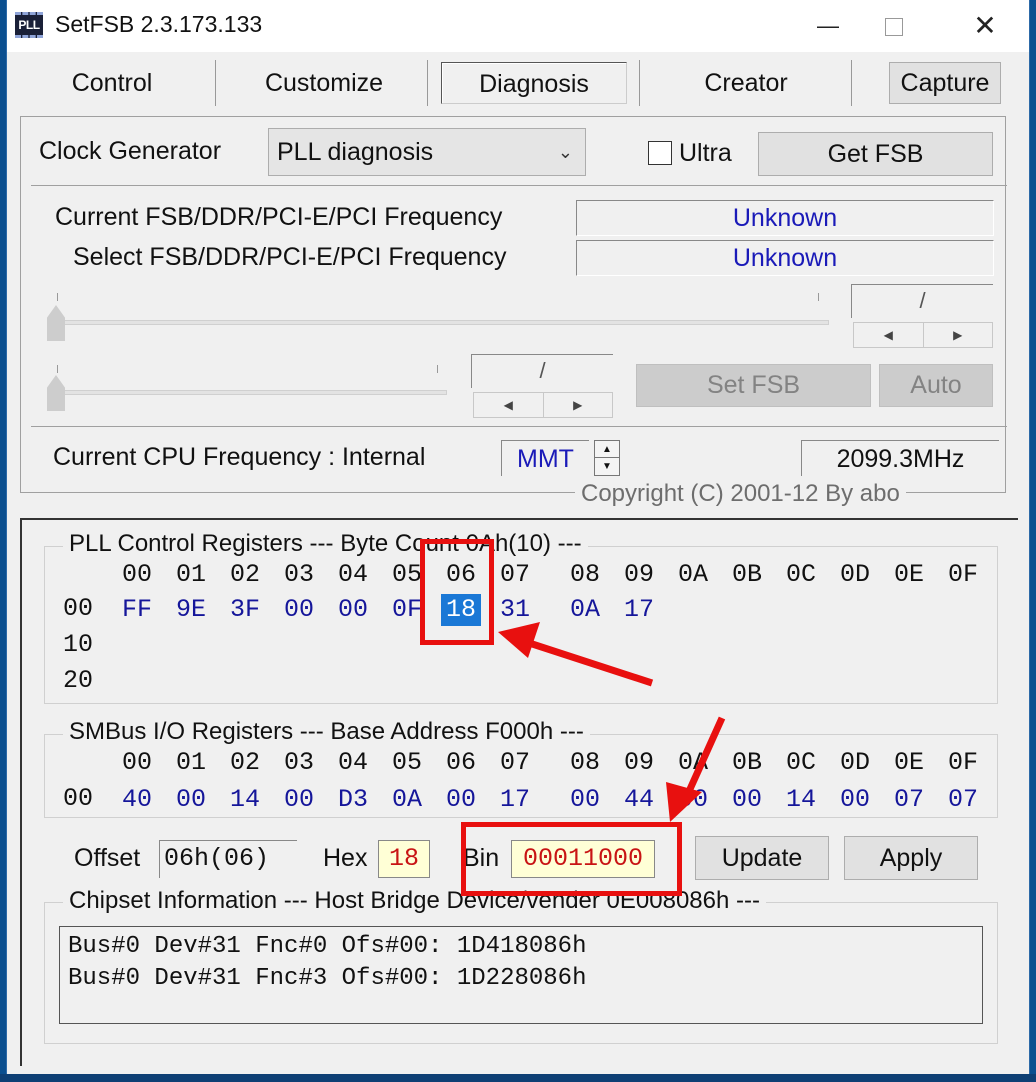  Describe the element at coordinates (762, 858) in the screenshot. I see `update-button: Update` at that location.